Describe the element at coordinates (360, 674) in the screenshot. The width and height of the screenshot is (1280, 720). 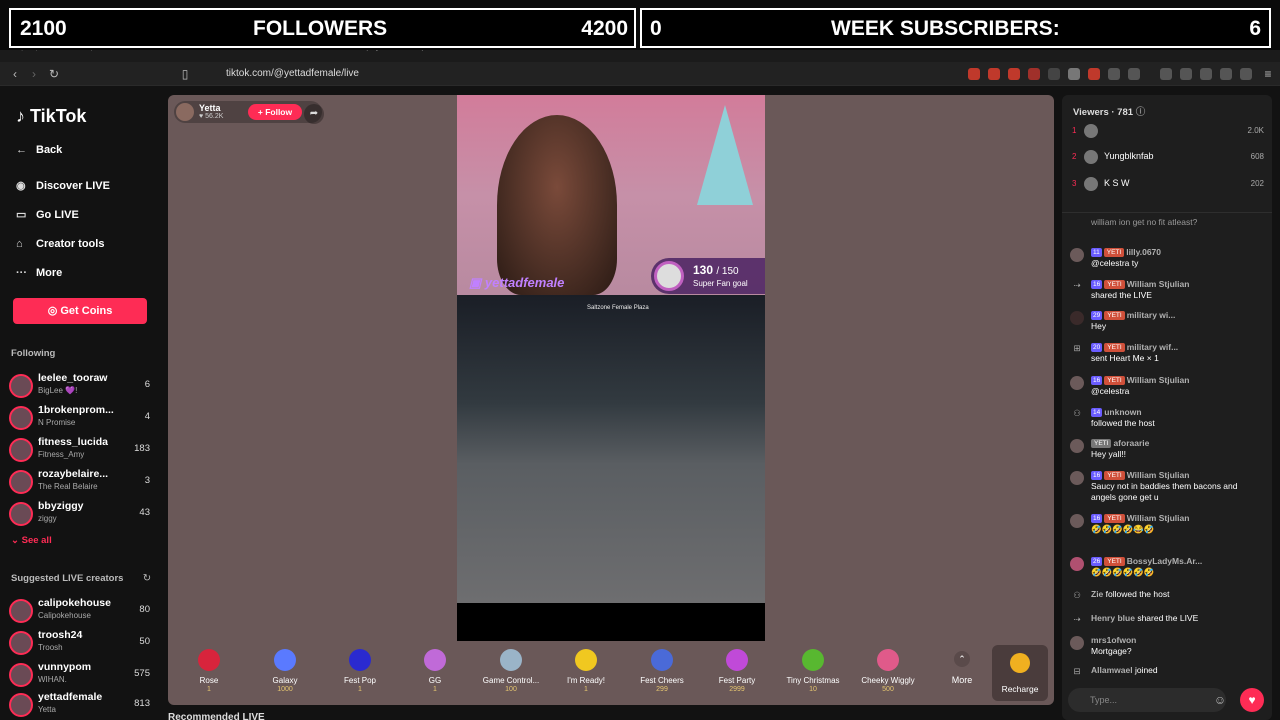
I see `gift-fest-pop: Fest Pop 1` at that location.